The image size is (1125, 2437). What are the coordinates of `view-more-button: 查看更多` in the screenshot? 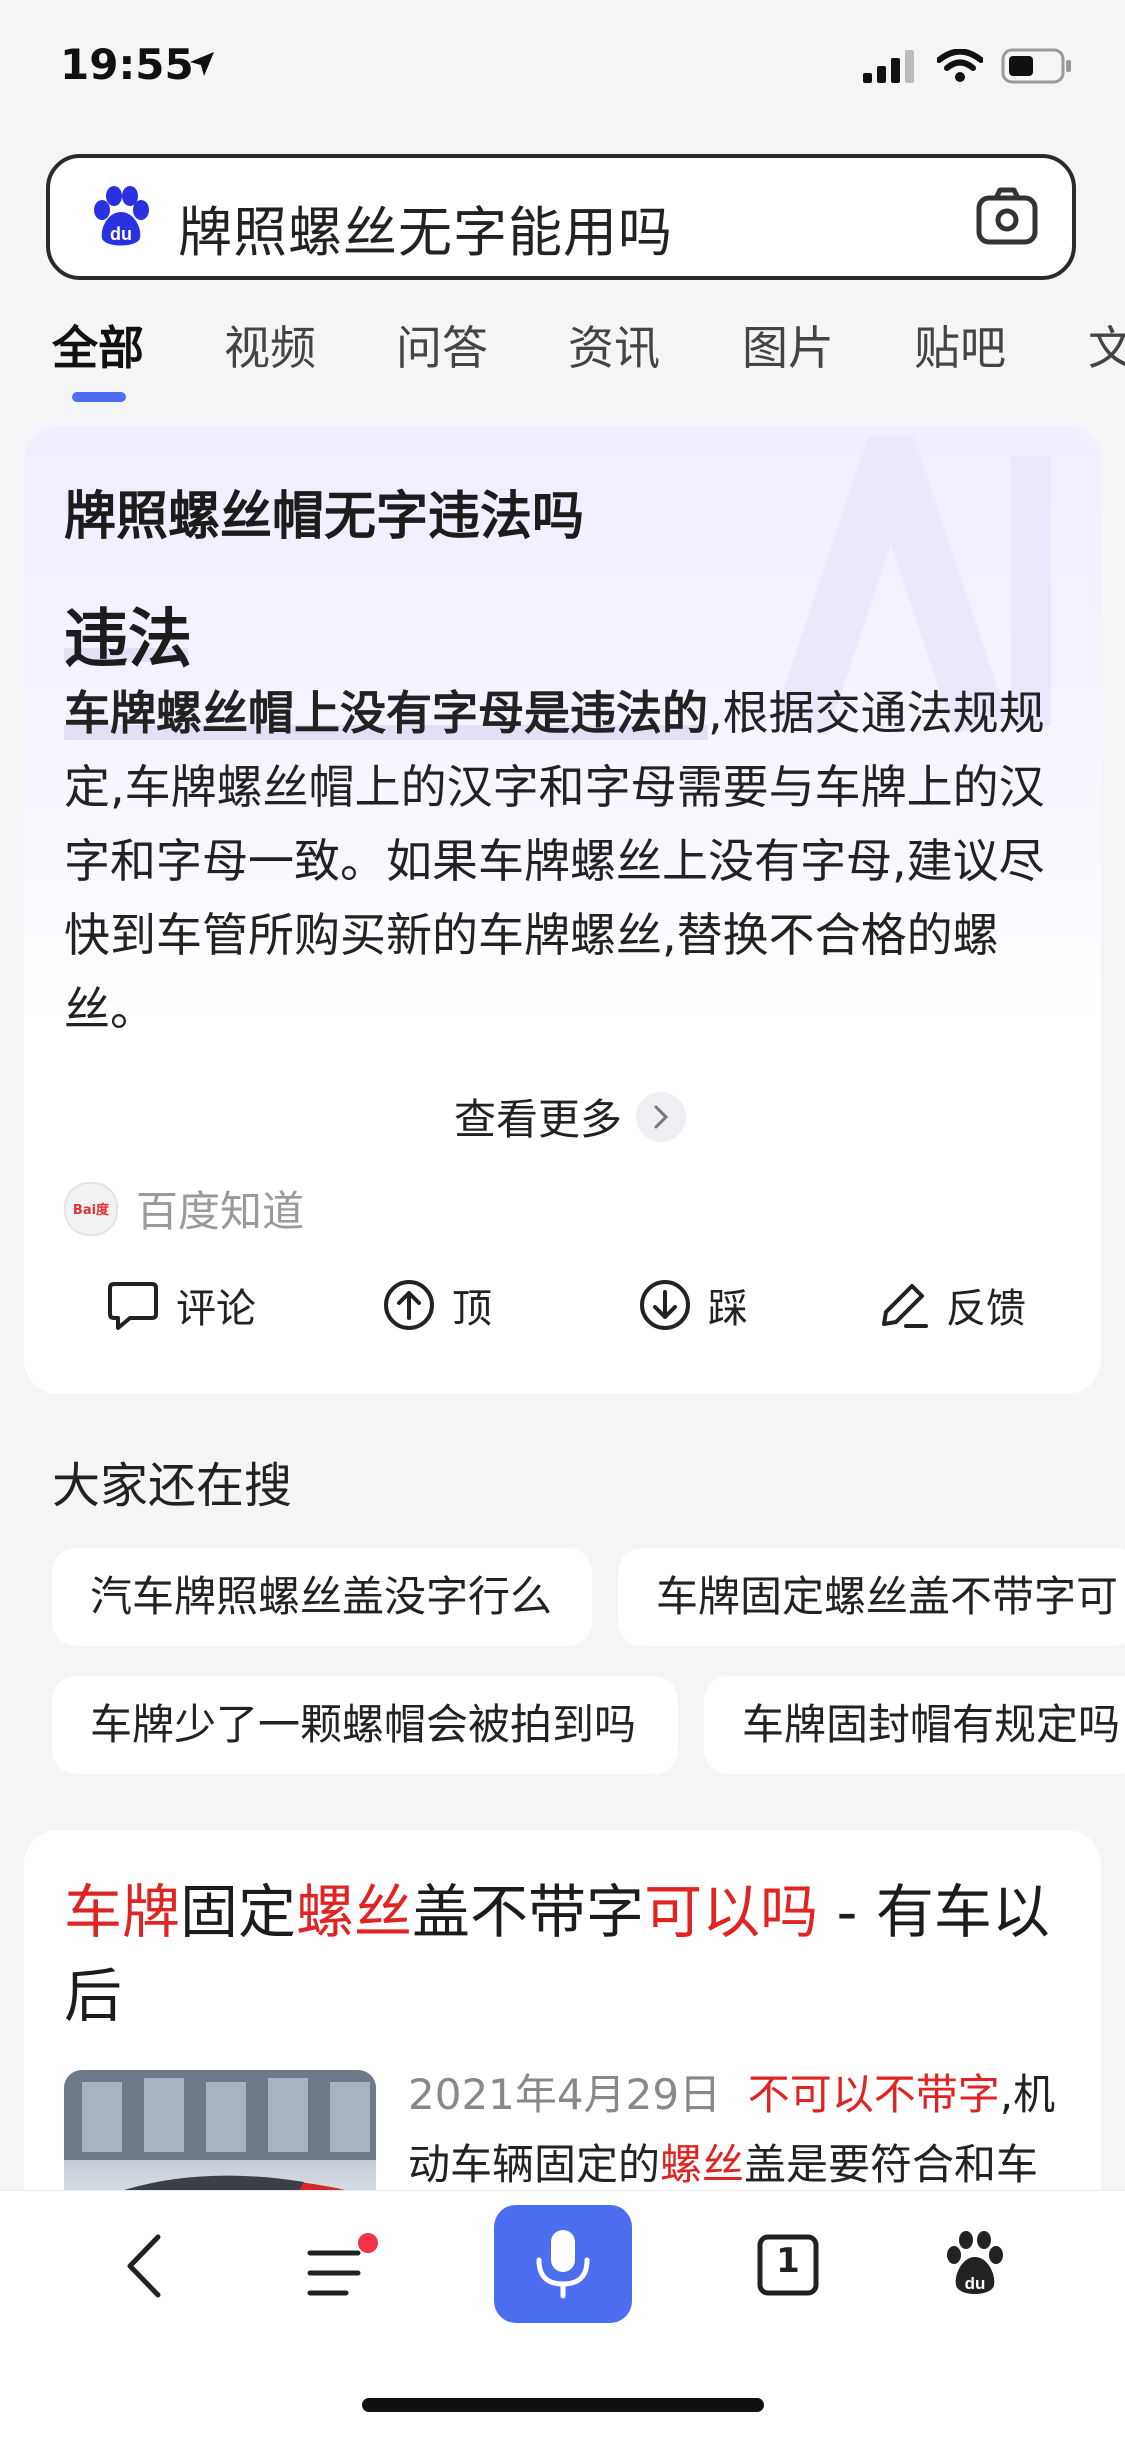 It's located at (570, 1116).